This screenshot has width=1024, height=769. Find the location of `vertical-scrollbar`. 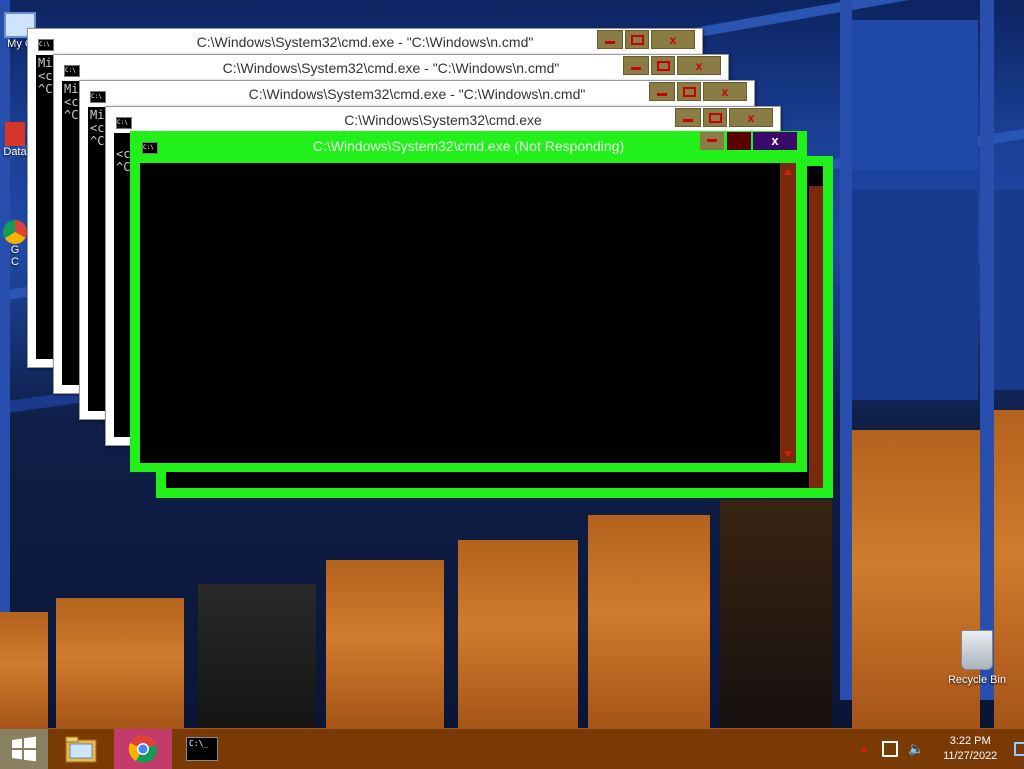

vertical-scrollbar is located at coordinates (788, 313).